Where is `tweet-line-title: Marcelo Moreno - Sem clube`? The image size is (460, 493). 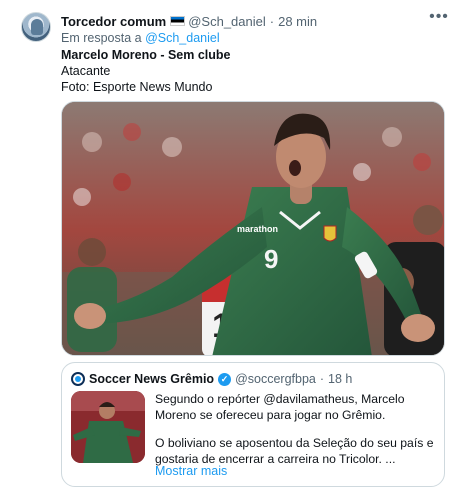
tweet-line-title: Marcelo Moreno - Sem clube is located at coordinates (146, 55).